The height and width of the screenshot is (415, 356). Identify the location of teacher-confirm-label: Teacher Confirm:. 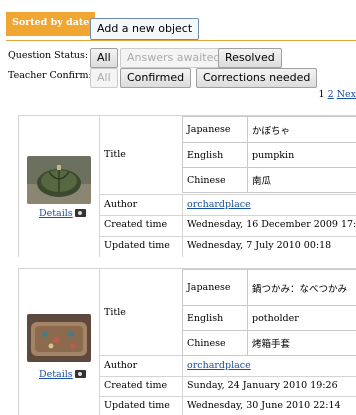
(50, 75).